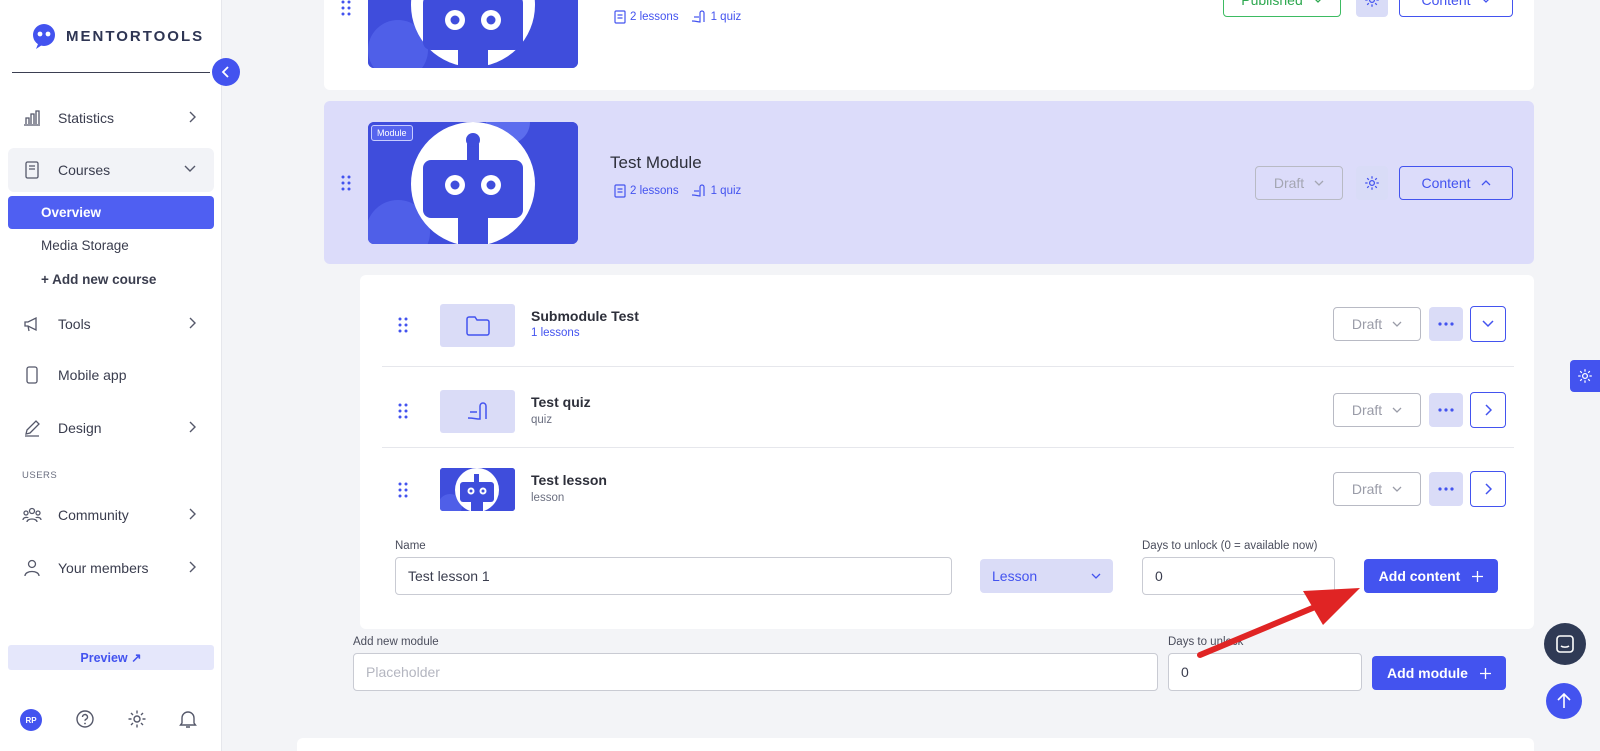 This screenshot has height=751, width=1600. I want to click on bar-chart-icon, so click(32, 118).